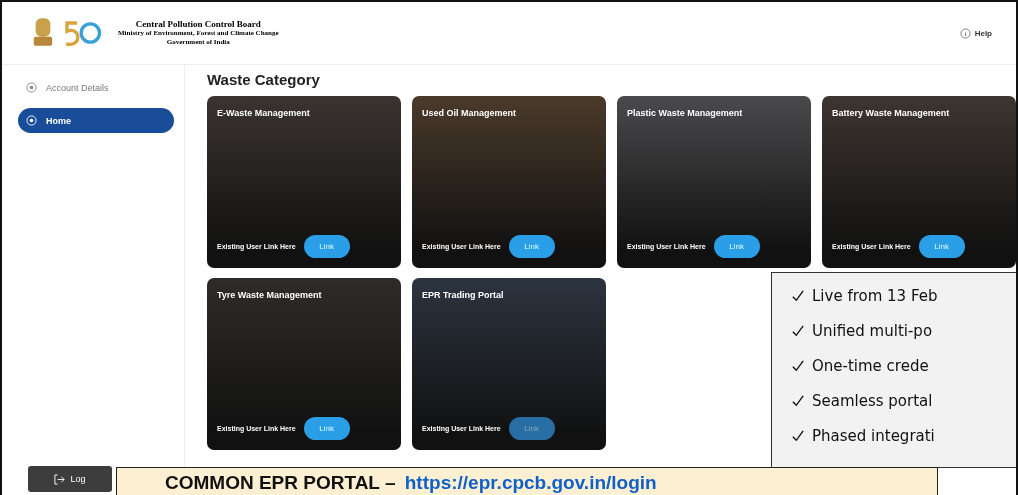  I want to click on feature-text: Unified multi-po, so click(872, 330).